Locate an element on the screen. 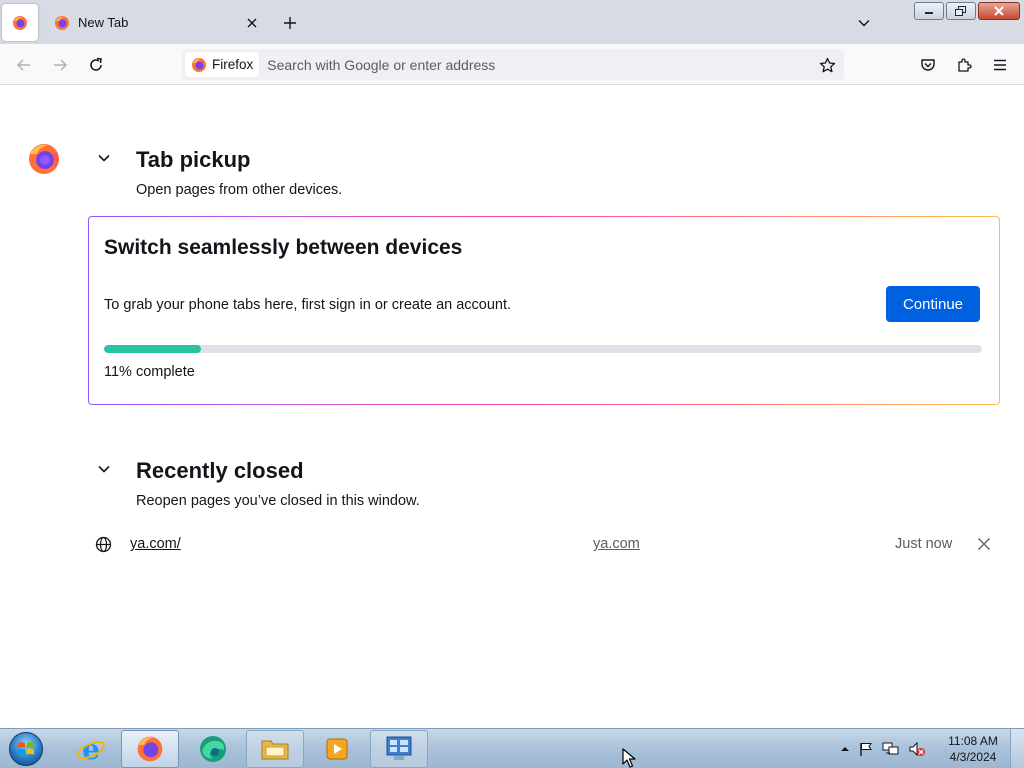 This screenshot has width=1024, height=768. progress-label: 11% complete is located at coordinates (149, 372).